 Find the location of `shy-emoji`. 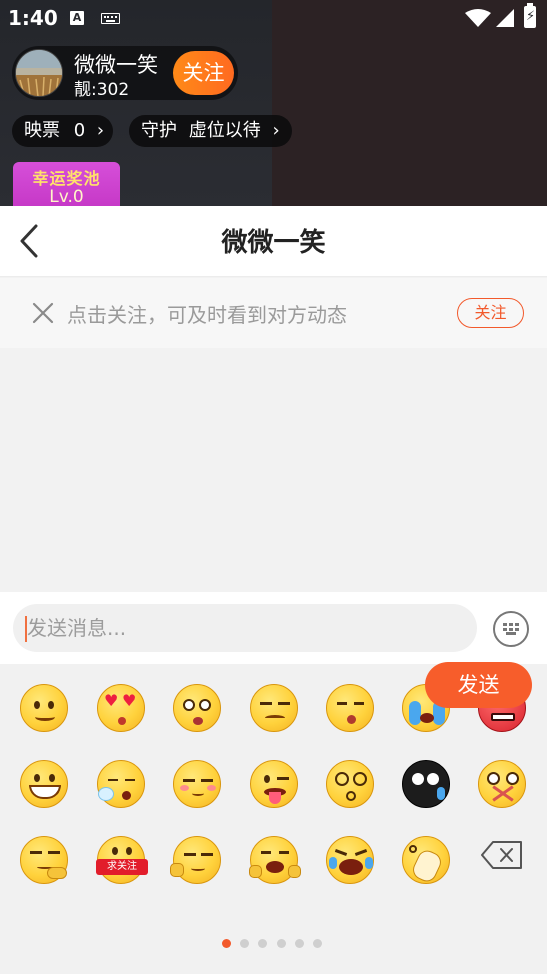

shy-emoji is located at coordinates (197, 784).